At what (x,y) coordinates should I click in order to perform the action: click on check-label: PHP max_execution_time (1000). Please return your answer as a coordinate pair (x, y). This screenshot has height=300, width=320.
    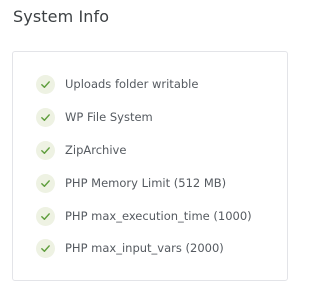
    Looking at the image, I should click on (158, 216).